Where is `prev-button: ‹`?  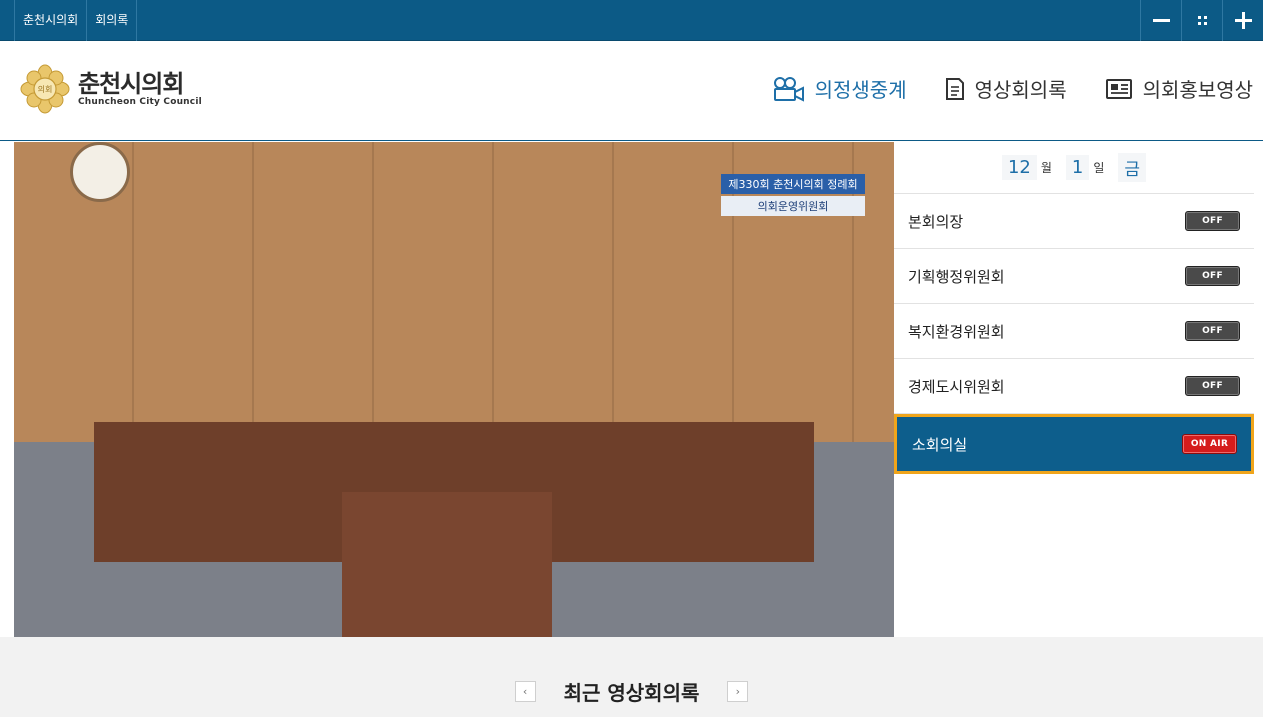 prev-button: ‹ is located at coordinates (525, 691).